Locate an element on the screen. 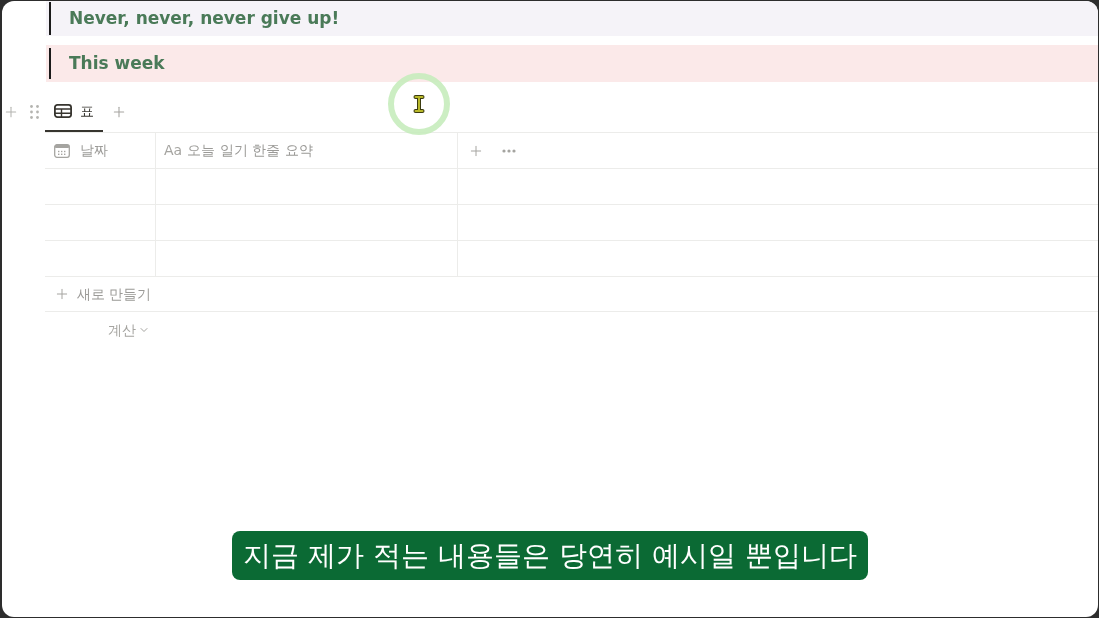 The width and height of the screenshot is (1099, 618). ellipsis-icon is located at coordinates (509, 150).